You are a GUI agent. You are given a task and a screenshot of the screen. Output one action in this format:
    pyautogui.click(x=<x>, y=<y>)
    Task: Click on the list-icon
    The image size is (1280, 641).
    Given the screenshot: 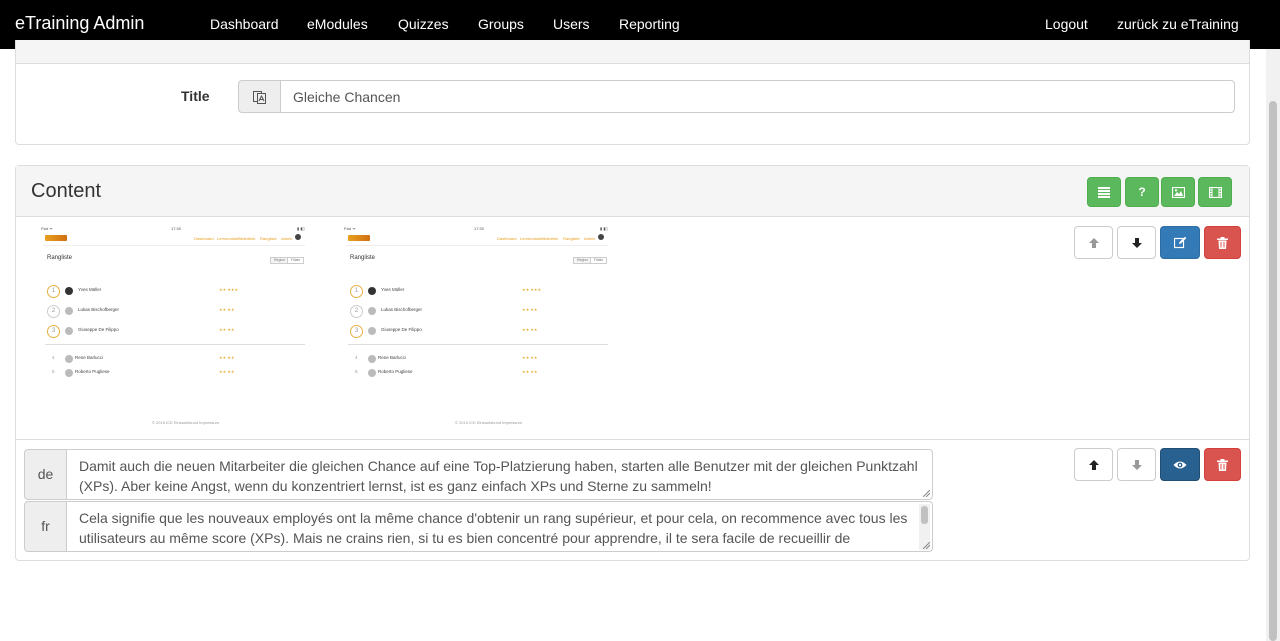 What is the action you would take?
    pyautogui.click(x=1104, y=192)
    